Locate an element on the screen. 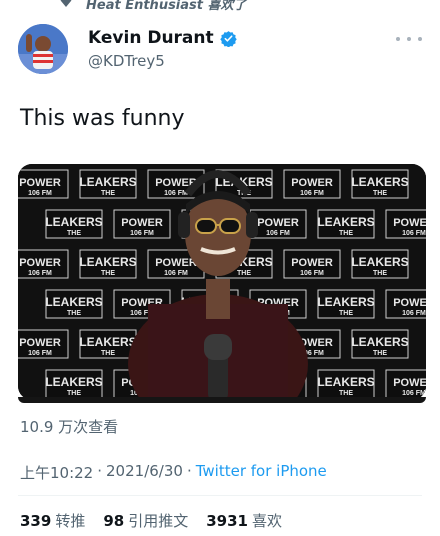 This screenshot has height=536, width=440. tweet-meta: 上午10:22 · 2021/6/30 · Twitter for iPhone is located at coordinates (173, 472).